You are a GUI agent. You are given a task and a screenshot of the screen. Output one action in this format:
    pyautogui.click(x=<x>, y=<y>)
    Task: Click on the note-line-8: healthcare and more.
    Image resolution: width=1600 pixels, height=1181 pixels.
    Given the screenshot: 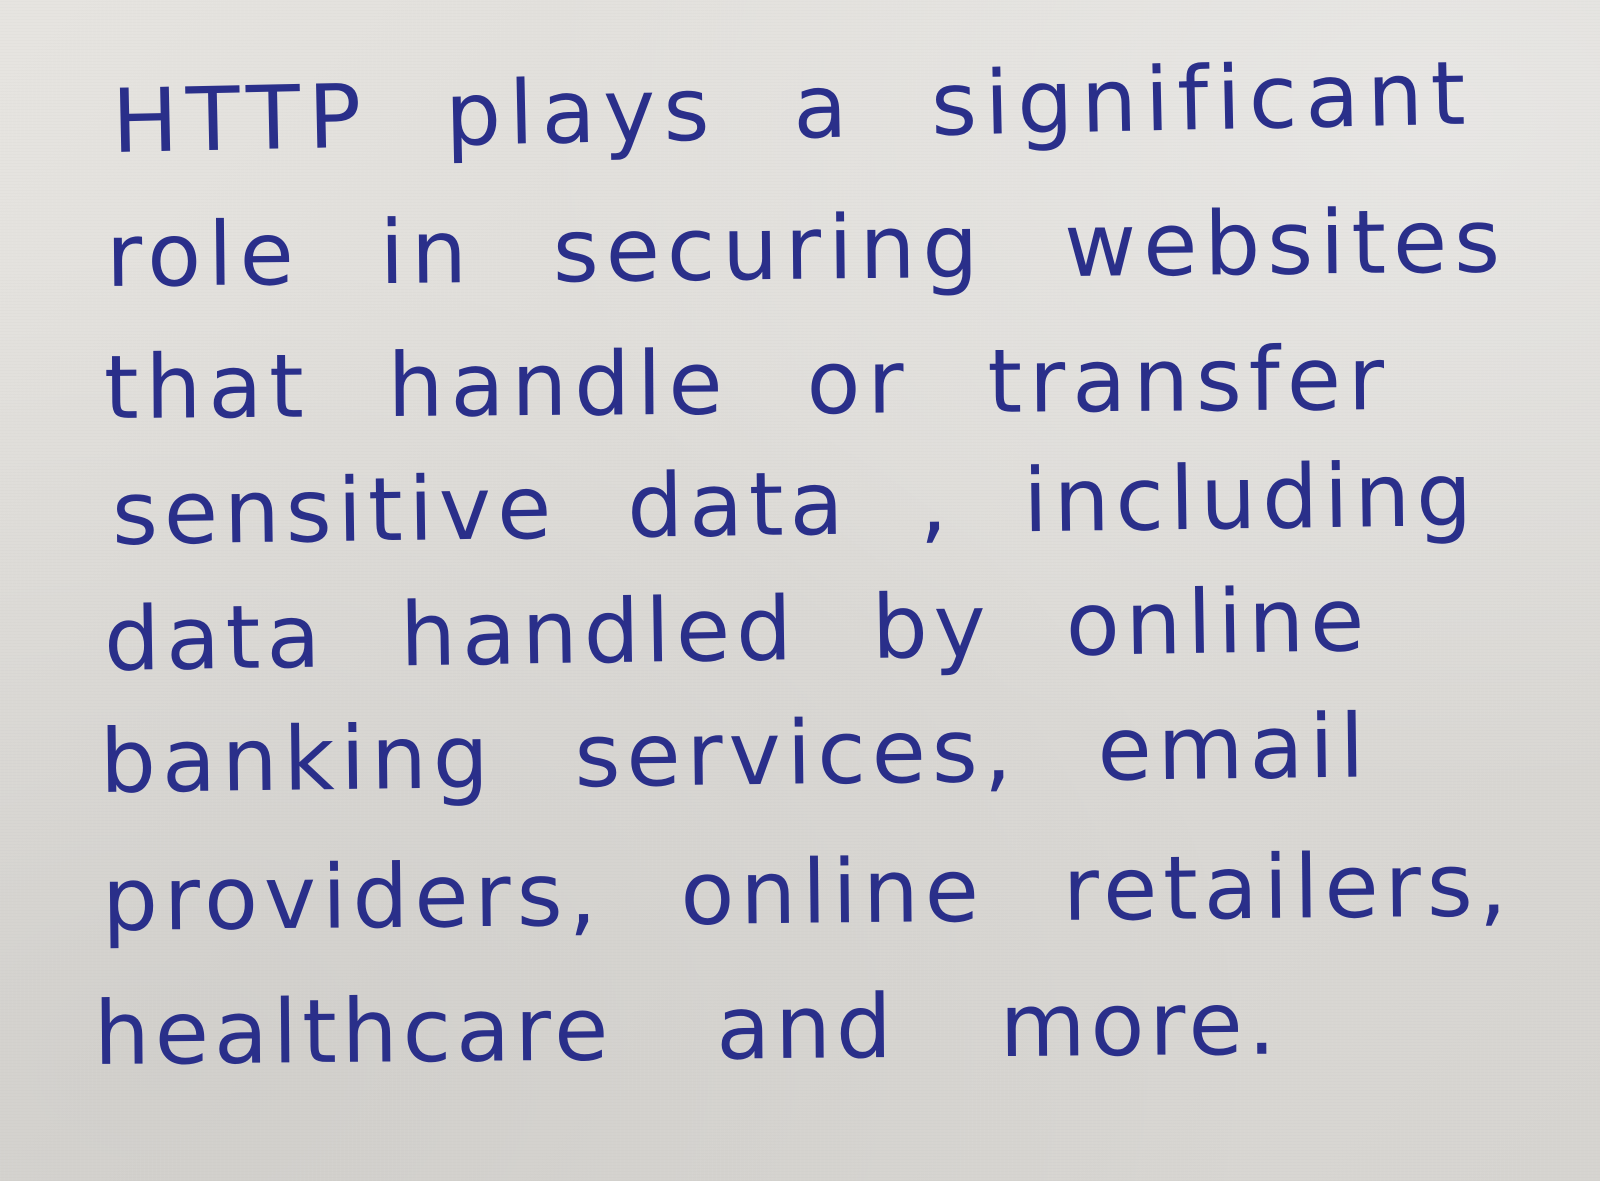 What is the action you would take?
    pyautogui.click(x=687, y=1028)
    